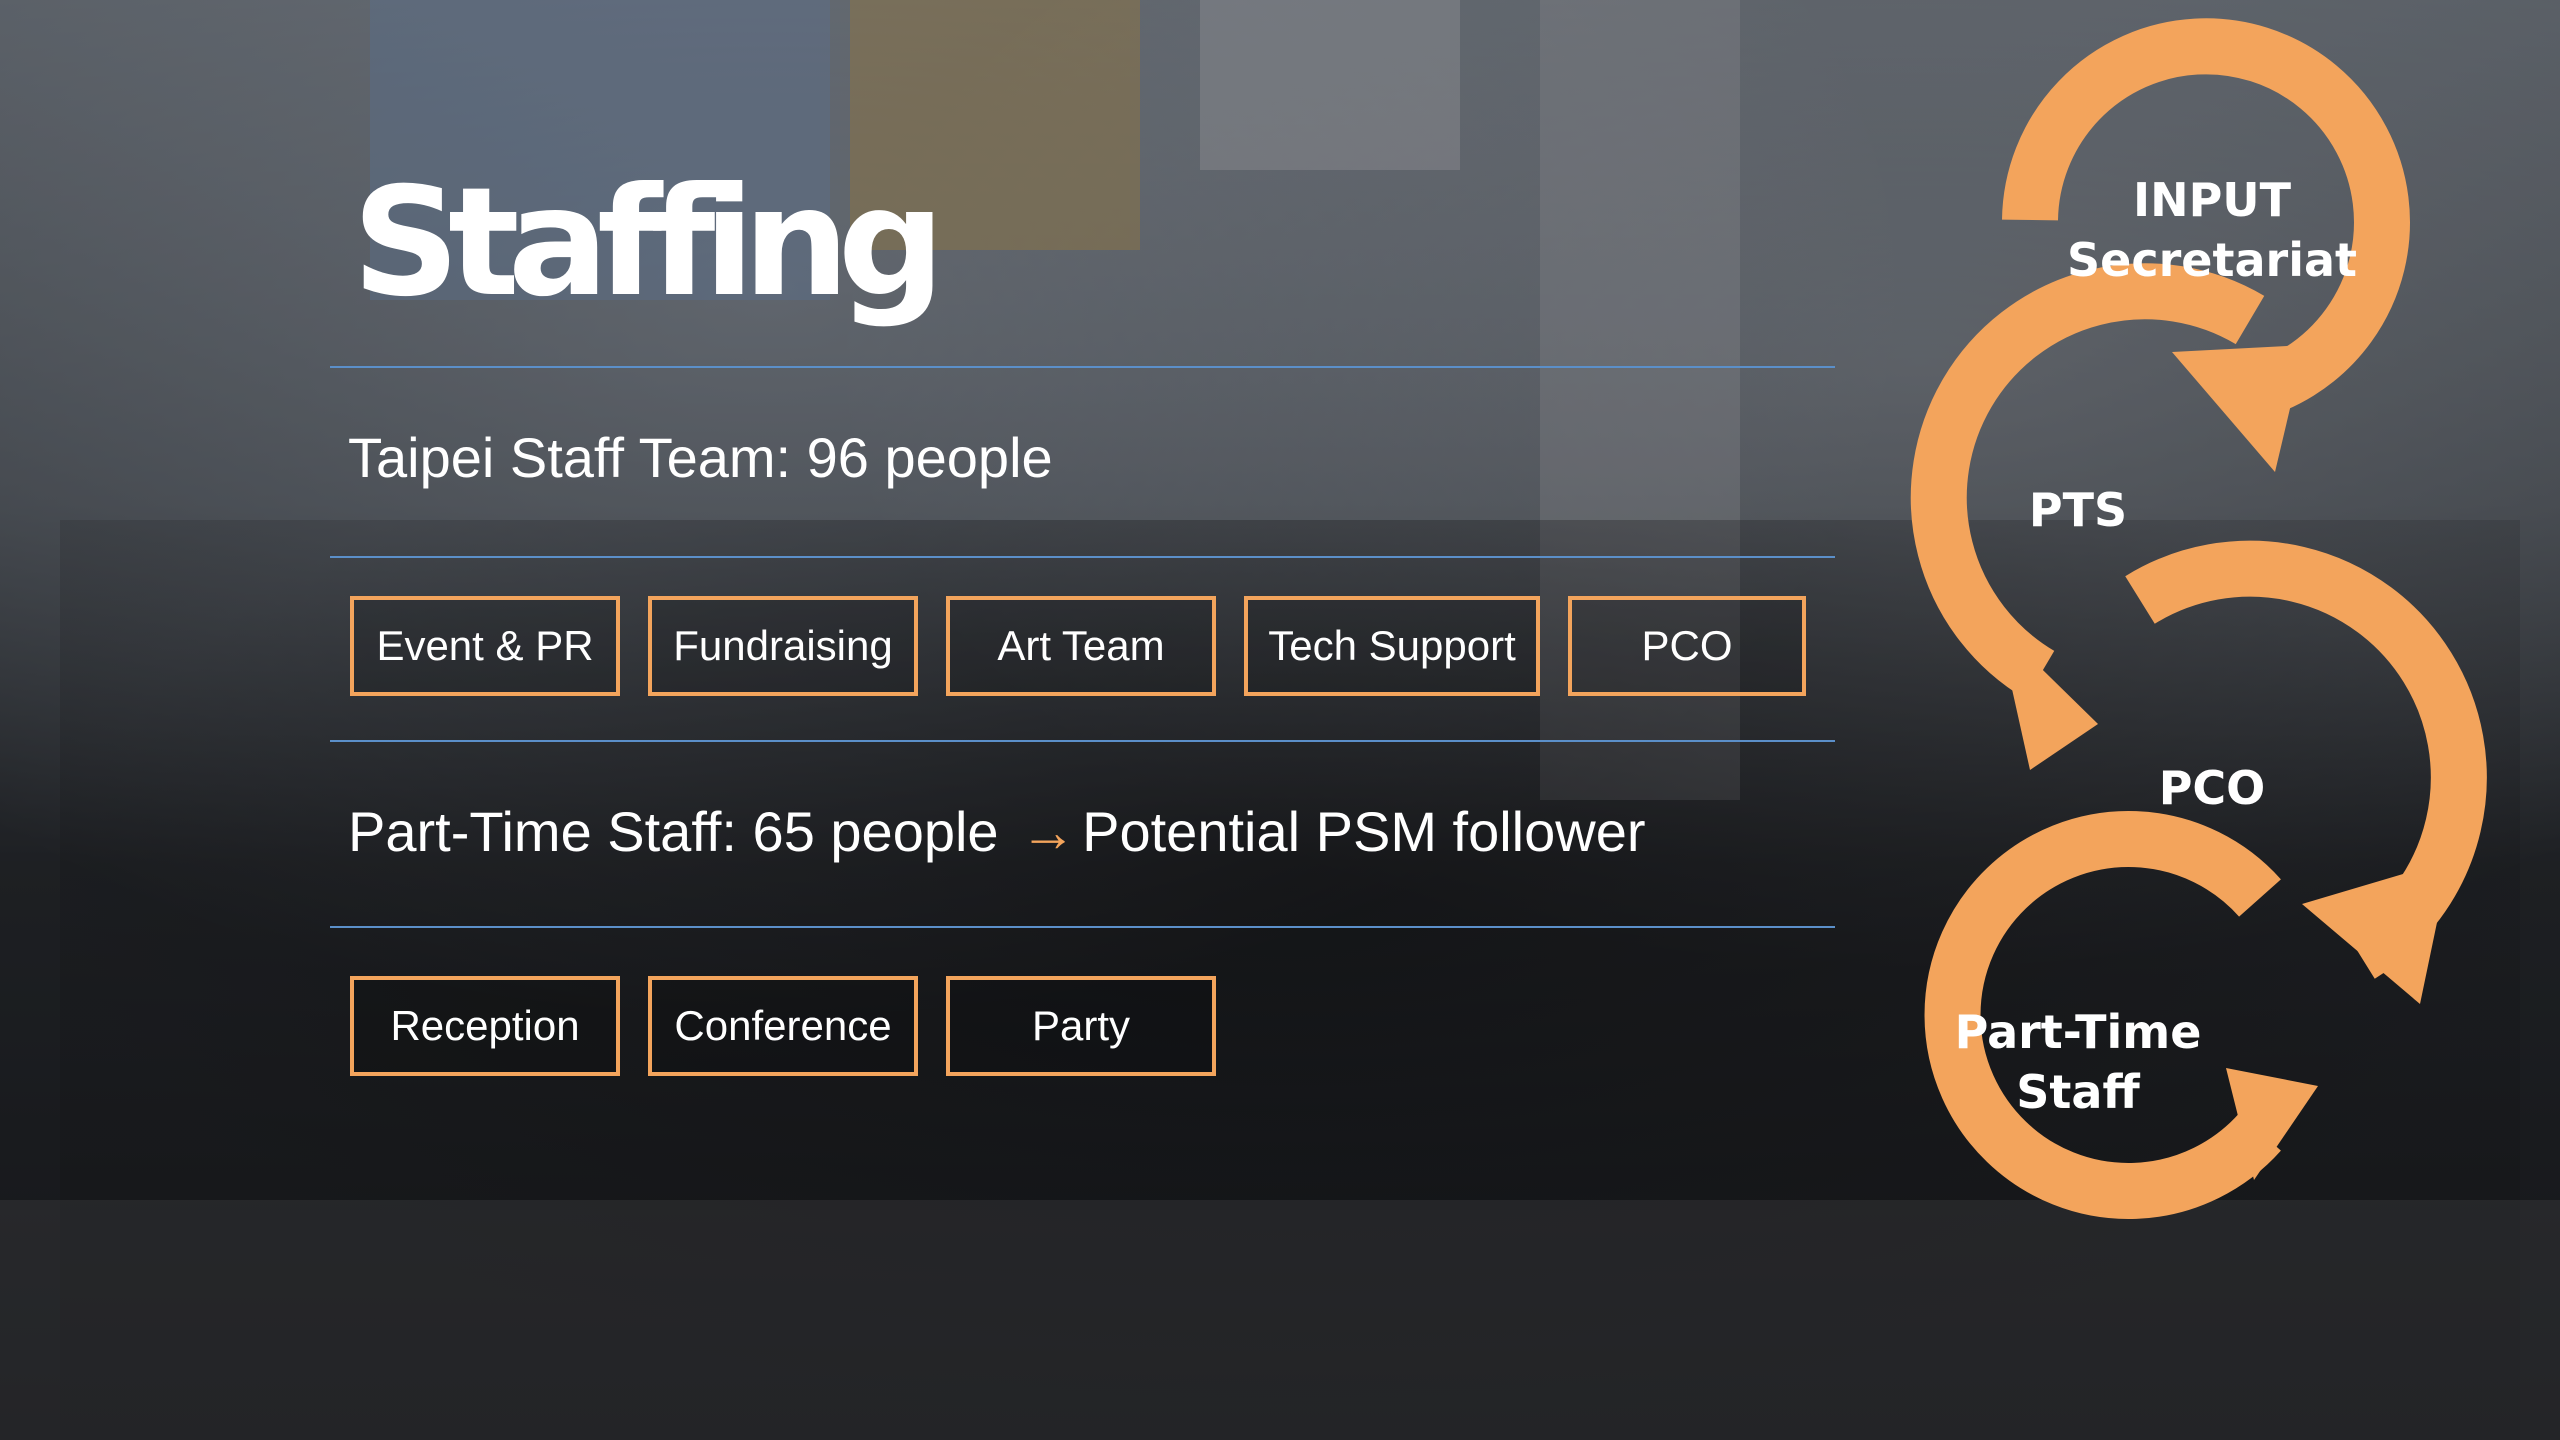  What do you see at coordinates (1081, 646) in the screenshot?
I see `tag-art-team: Art Team` at bounding box center [1081, 646].